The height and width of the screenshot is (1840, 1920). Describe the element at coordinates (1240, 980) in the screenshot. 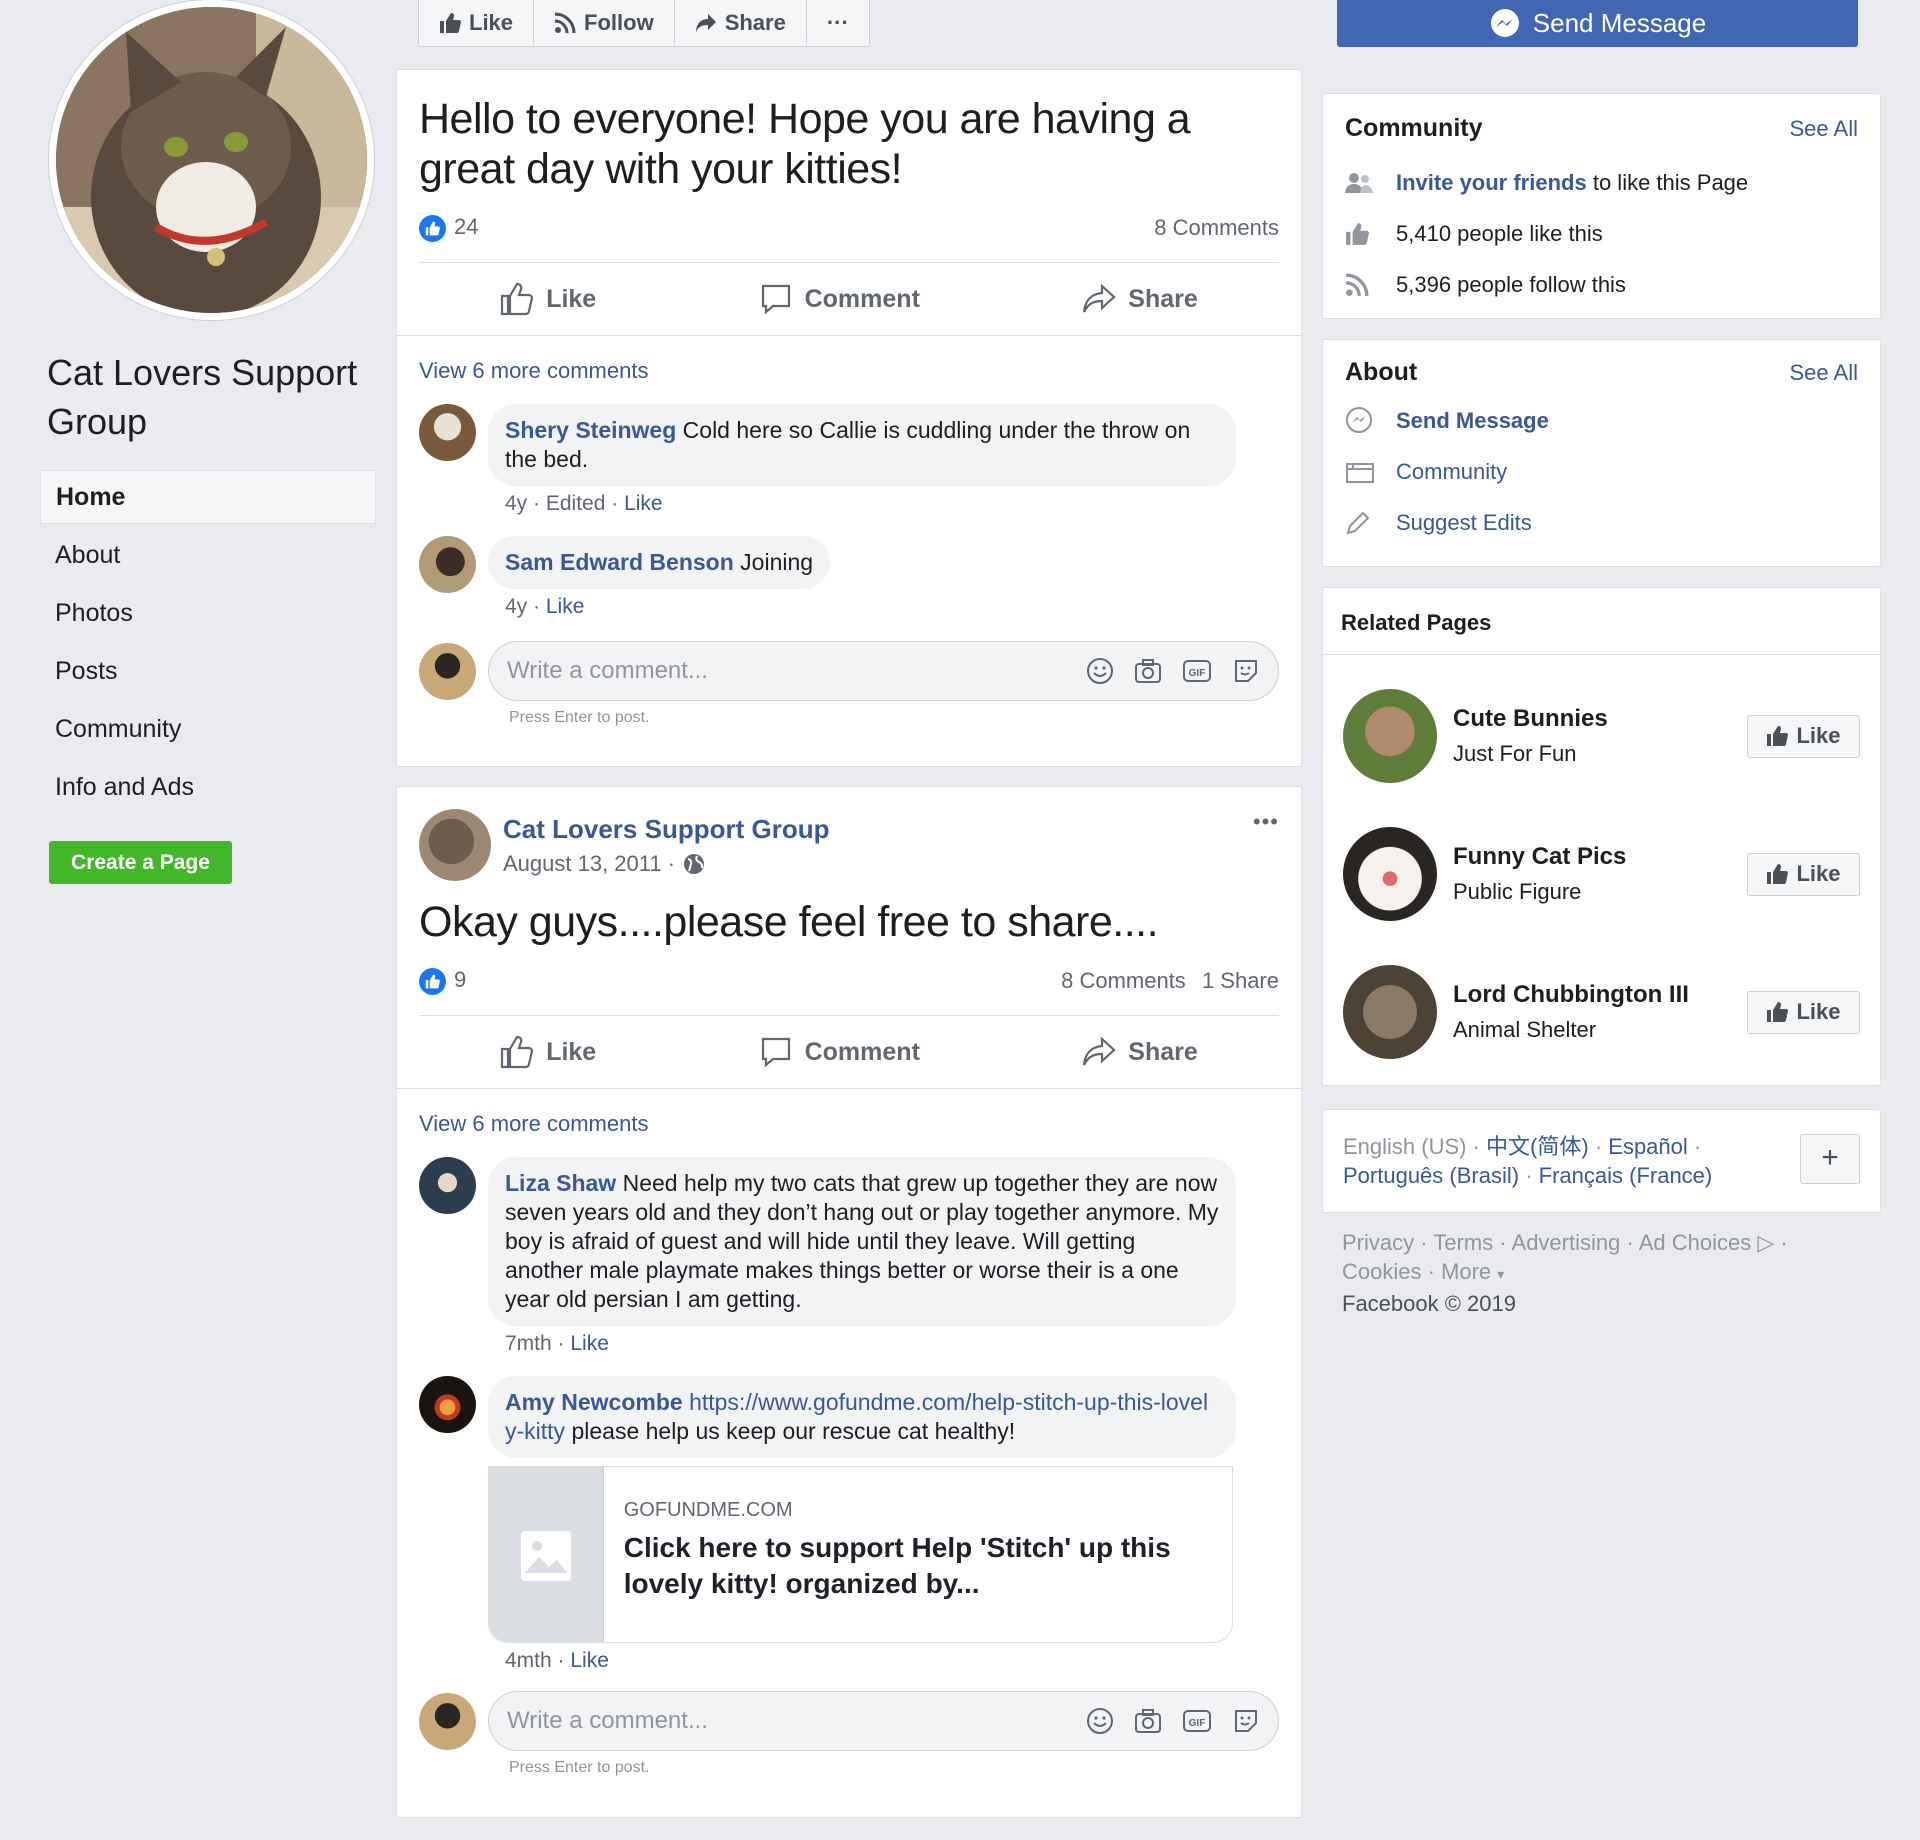

I see `share-count: 1 Share` at that location.